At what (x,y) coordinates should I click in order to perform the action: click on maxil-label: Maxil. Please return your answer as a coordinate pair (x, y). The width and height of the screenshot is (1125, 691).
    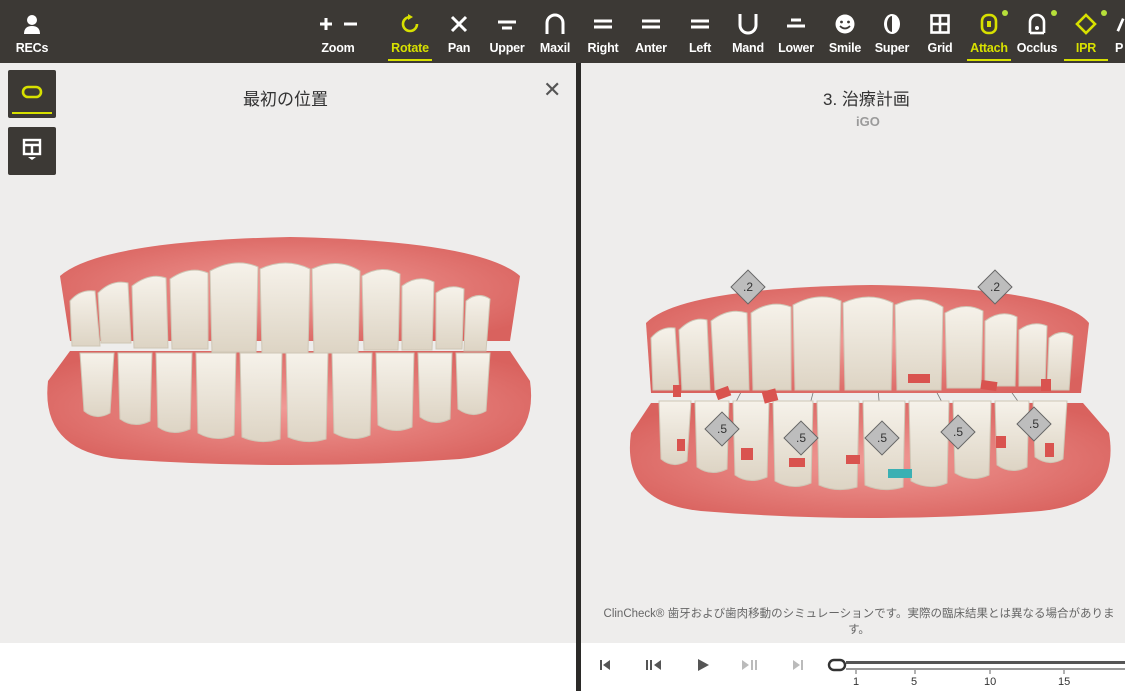
    Looking at the image, I should click on (555, 48).